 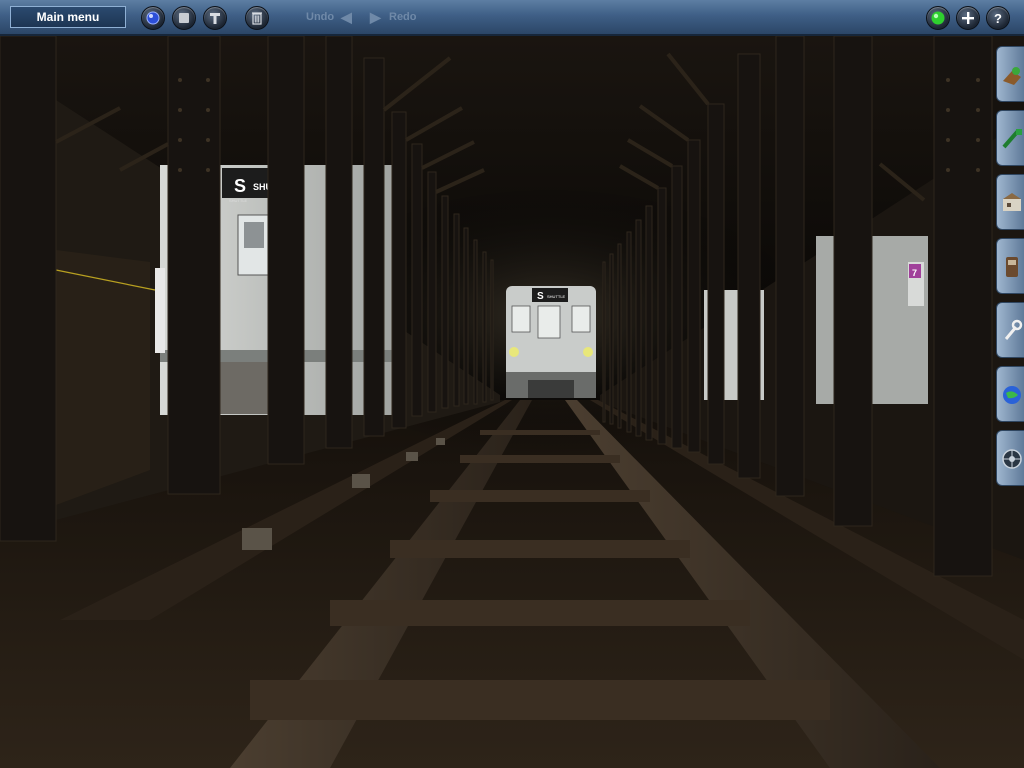 I want to click on tab-buildings, so click(x=1010, y=202).